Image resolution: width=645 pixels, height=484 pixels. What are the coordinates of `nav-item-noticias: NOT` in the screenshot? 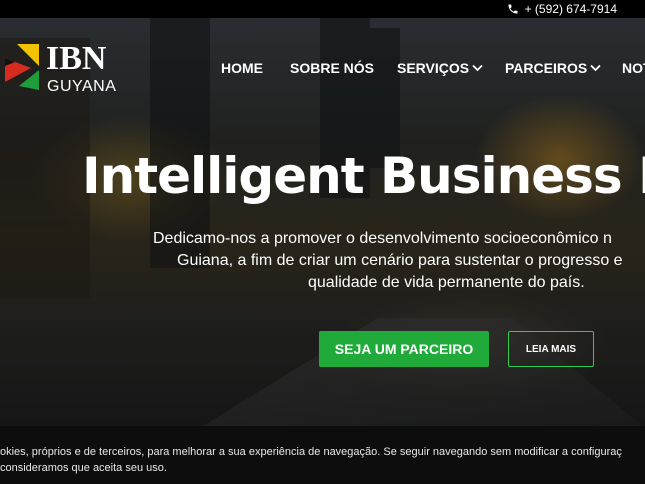 It's located at (633, 68).